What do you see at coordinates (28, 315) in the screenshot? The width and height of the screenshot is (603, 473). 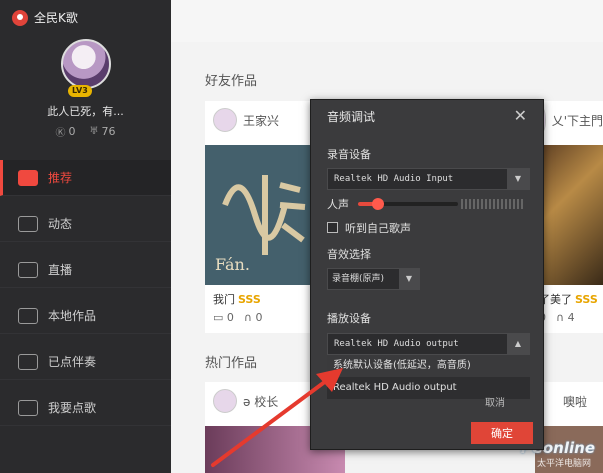 I see `monitor-icon` at bounding box center [28, 315].